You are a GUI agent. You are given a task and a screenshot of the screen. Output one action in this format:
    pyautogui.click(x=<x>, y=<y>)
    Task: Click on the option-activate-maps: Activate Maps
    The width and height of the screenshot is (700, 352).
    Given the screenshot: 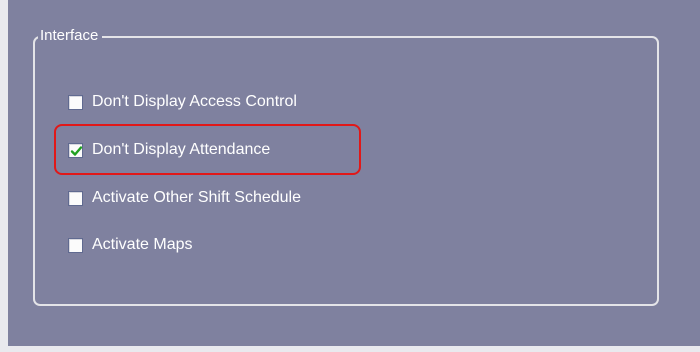 What is the action you would take?
    pyautogui.click(x=130, y=245)
    